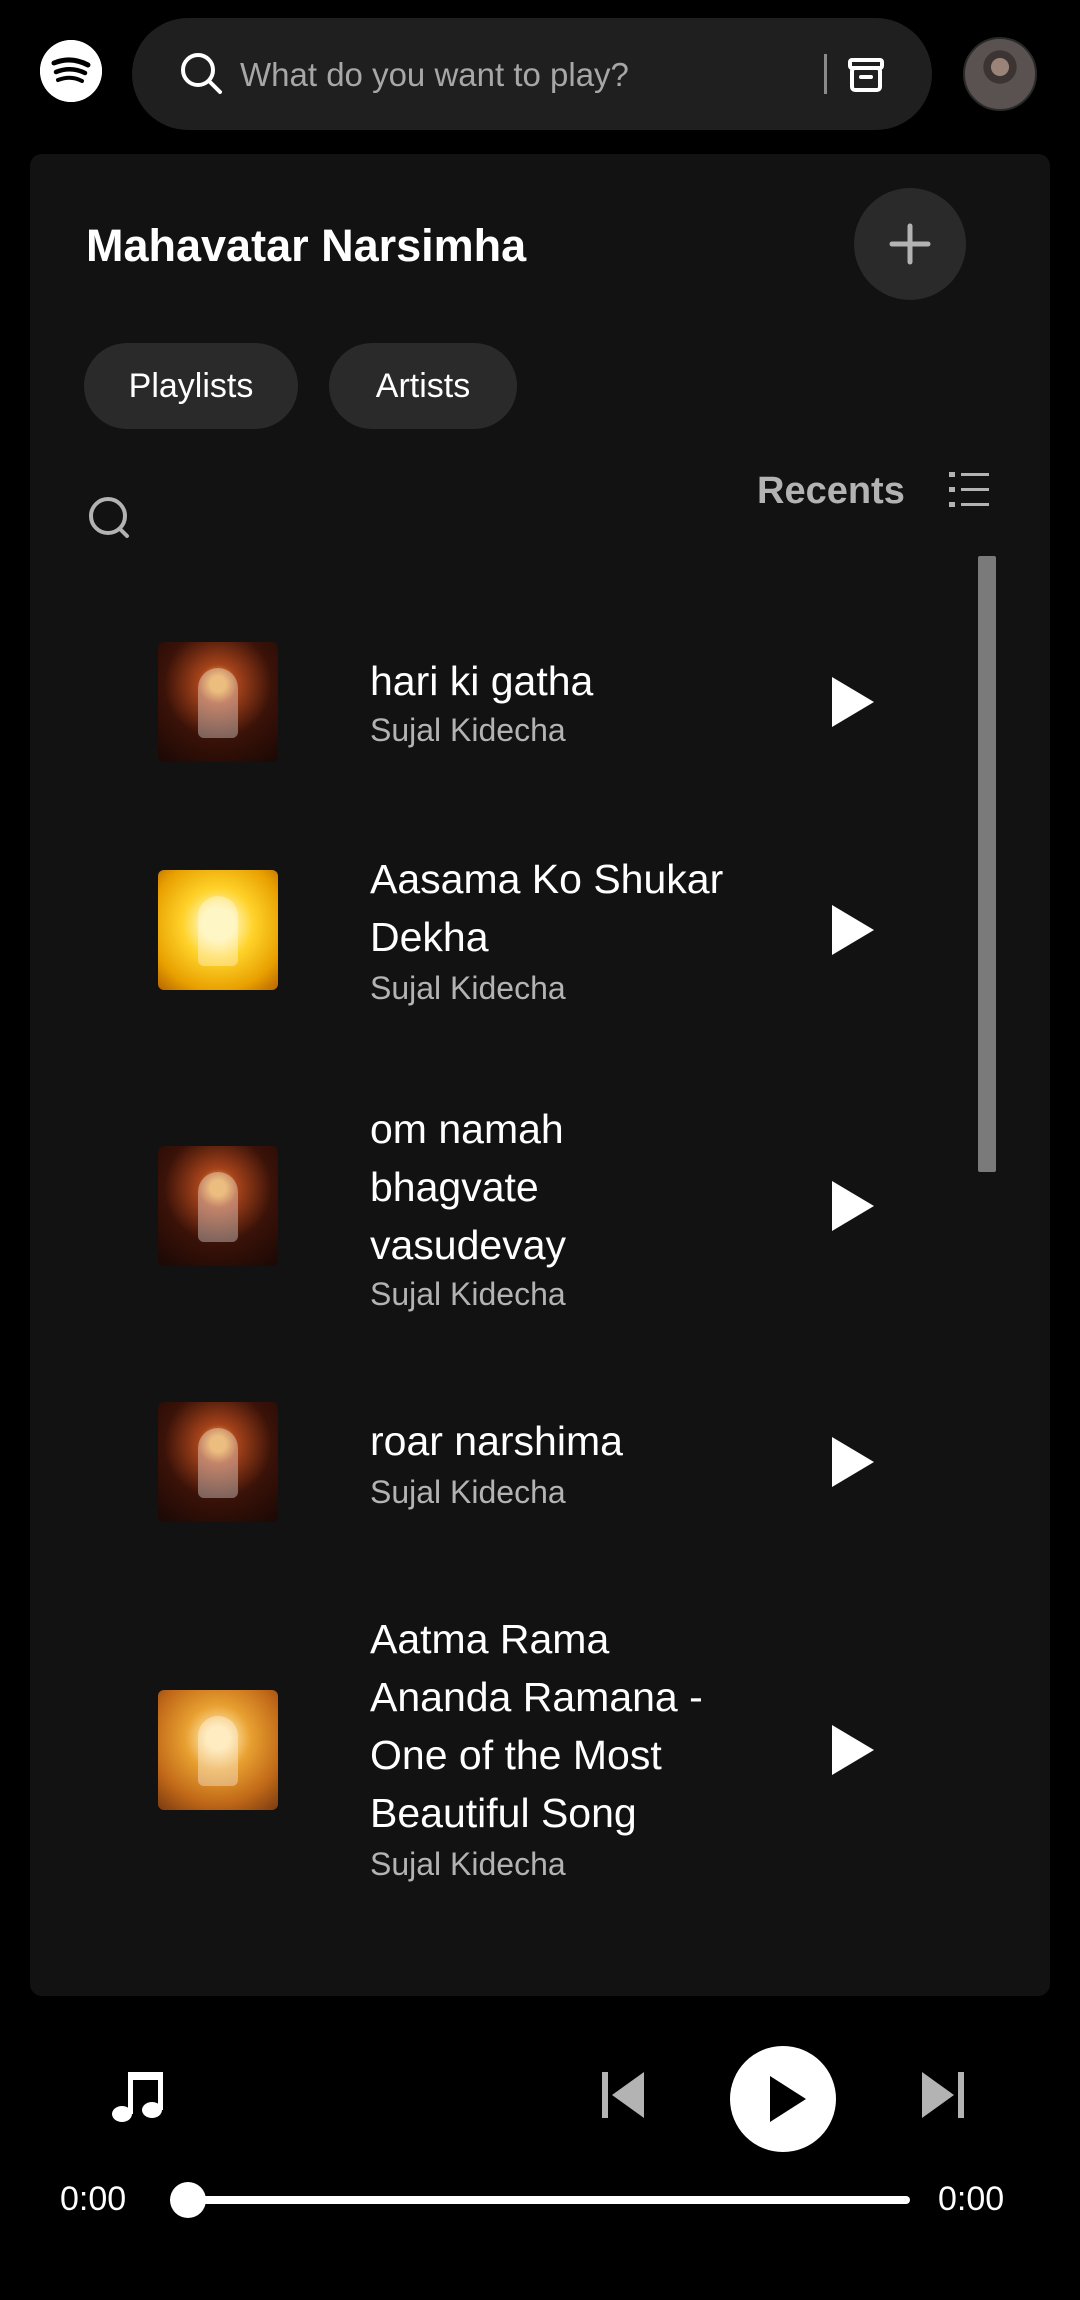 Image resolution: width=1080 pixels, height=2300 pixels. I want to click on sort-recents: Recents, so click(831, 491).